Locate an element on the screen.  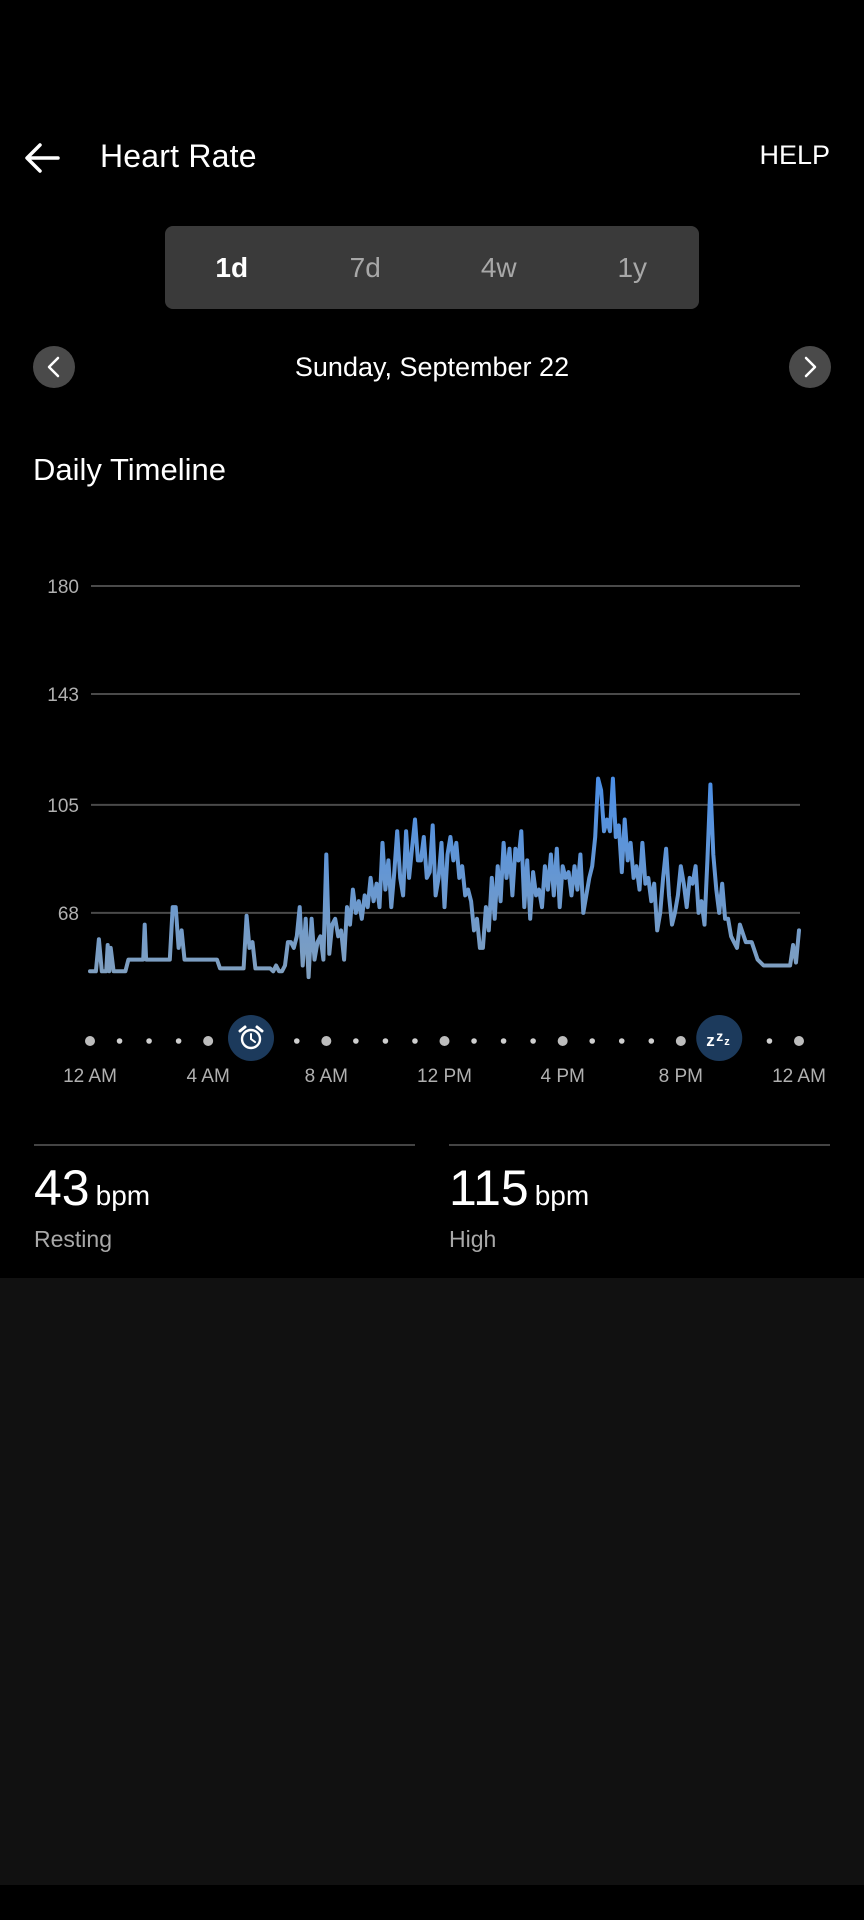
next-day-button is located at coordinates (810, 367).